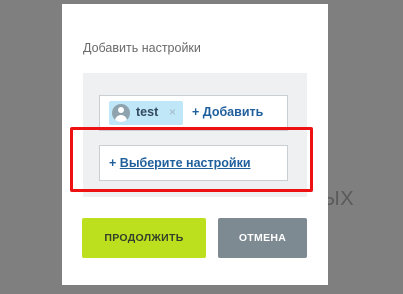  I want to click on tag-test: test ×, so click(146, 113).